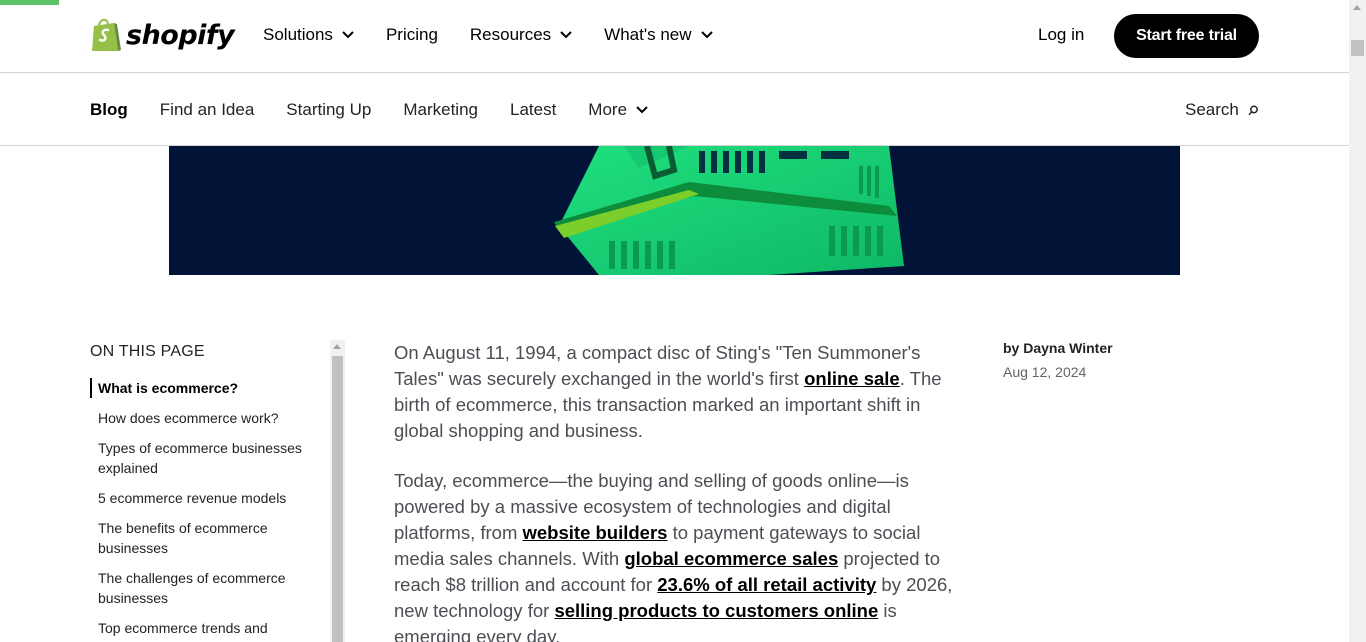 This screenshot has width=1366, height=642. Describe the element at coordinates (852, 378) in the screenshot. I see `online-sale-link: online sale` at that location.